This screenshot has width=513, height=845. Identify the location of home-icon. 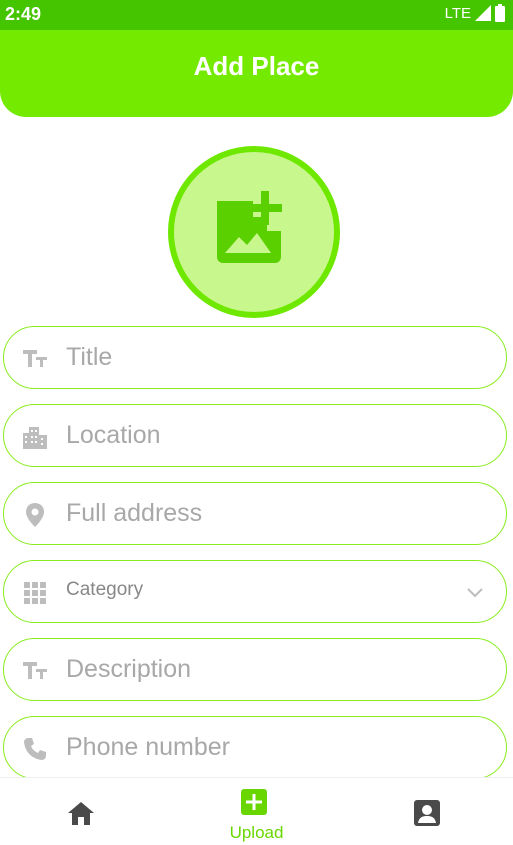
(81, 813).